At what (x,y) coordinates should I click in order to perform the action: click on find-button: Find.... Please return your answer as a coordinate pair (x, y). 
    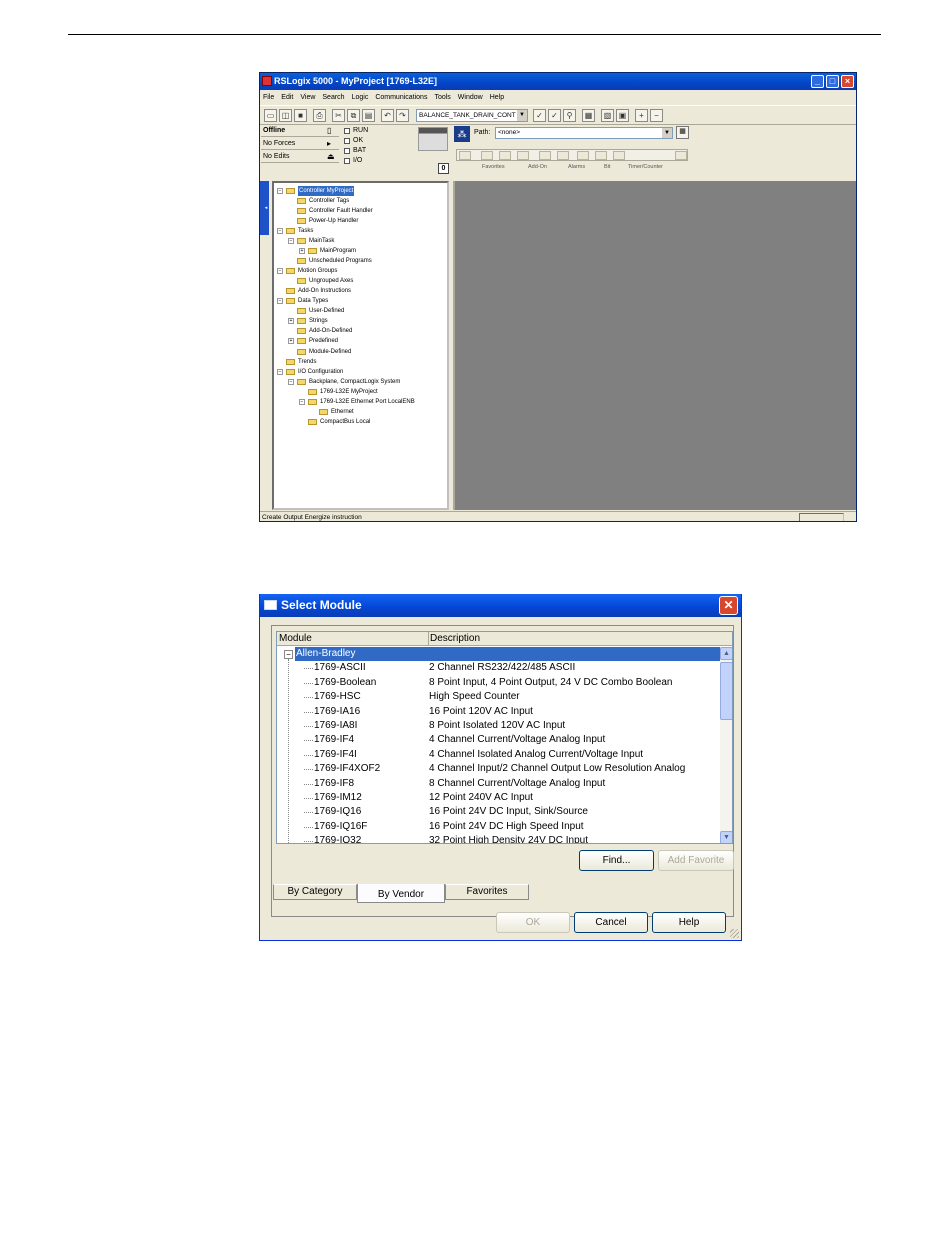
    Looking at the image, I should click on (616, 860).